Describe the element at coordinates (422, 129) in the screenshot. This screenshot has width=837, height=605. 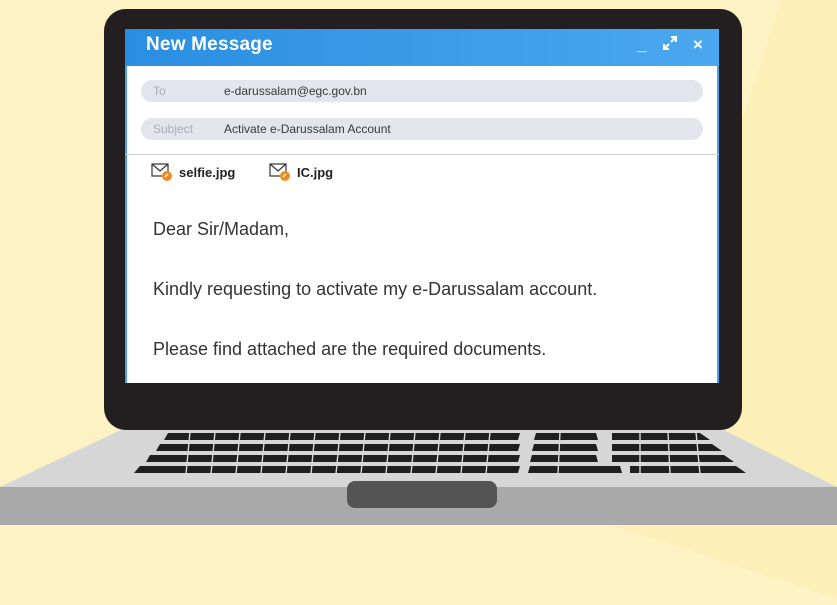
I see `subject-field: Subject Activate e-Darussalam Account` at that location.